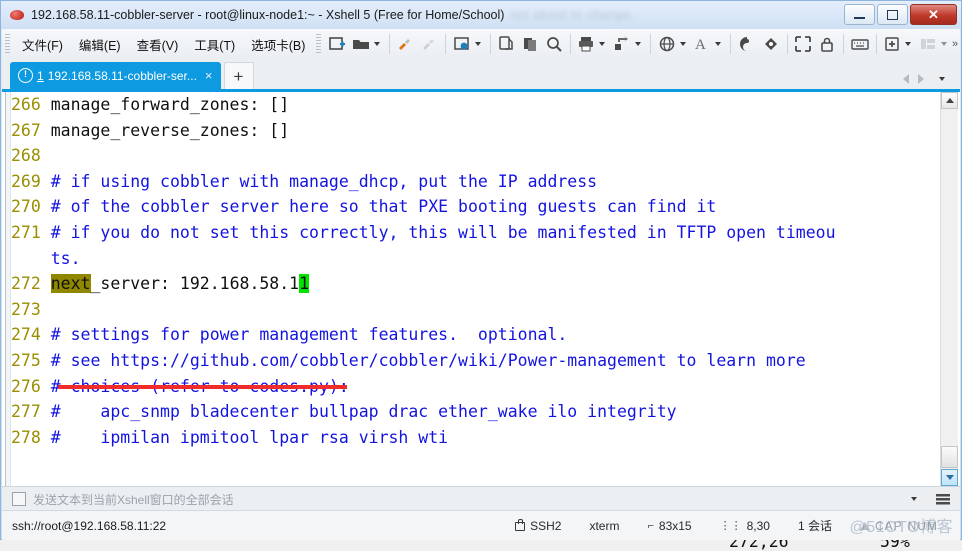  Describe the element at coordinates (507, 44) in the screenshot. I see `copy-icon` at that location.